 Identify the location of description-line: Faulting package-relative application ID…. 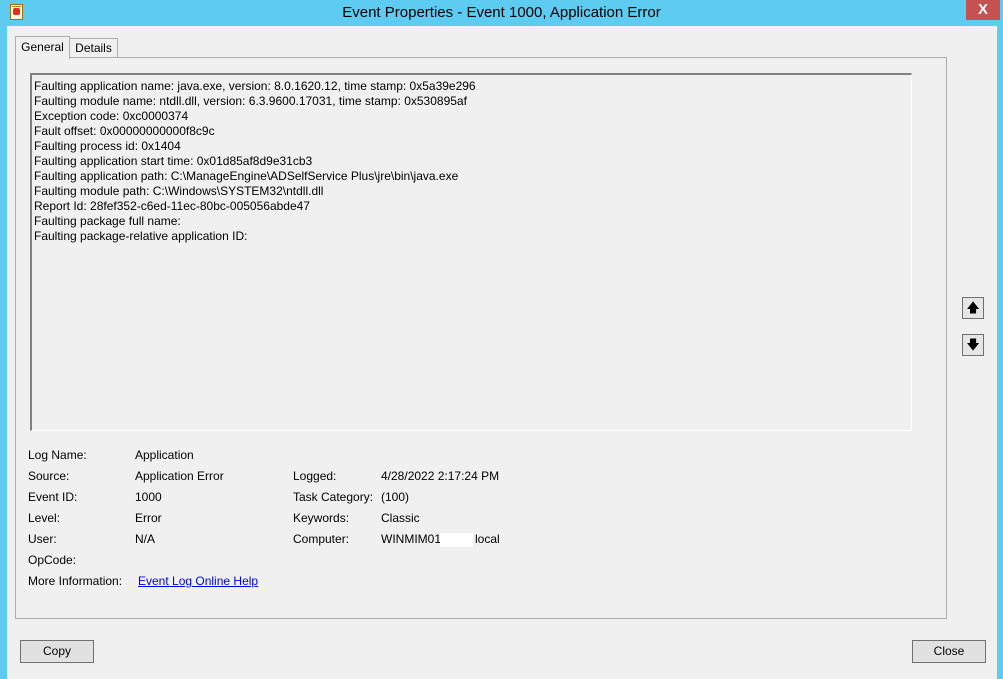
(141, 236).